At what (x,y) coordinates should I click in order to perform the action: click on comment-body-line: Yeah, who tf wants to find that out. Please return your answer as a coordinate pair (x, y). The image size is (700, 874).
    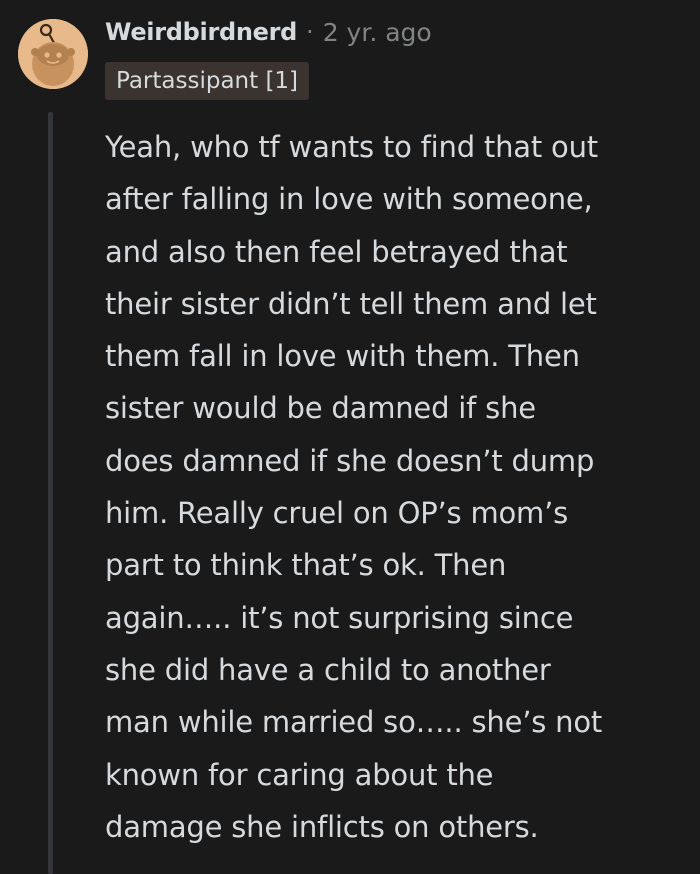
    Looking at the image, I should click on (351, 147).